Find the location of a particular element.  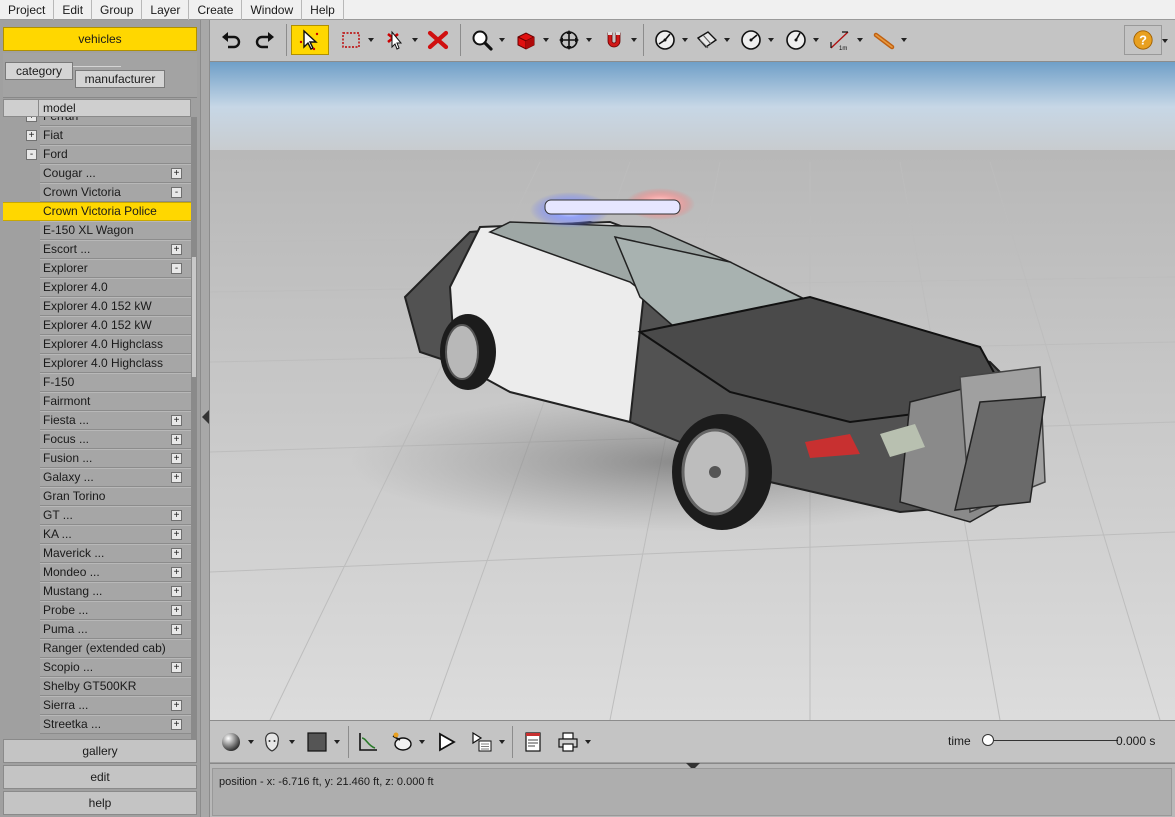

ruler-button: 1m is located at coordinates (840, 40).